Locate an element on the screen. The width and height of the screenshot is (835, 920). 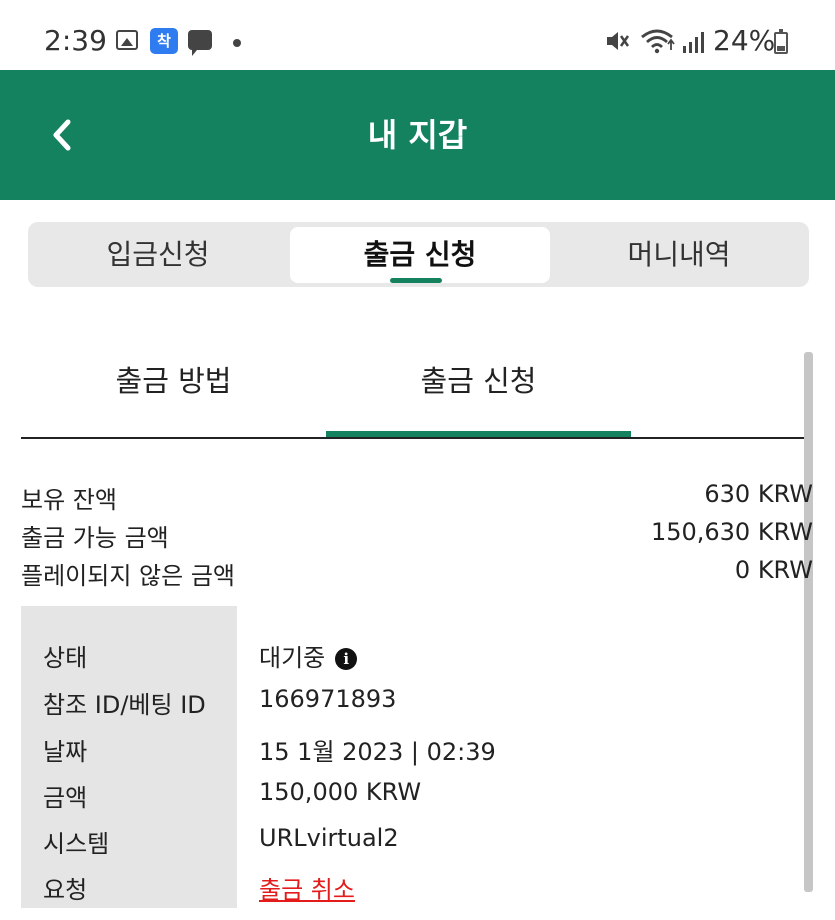
active-tab-indicator is located at coordinates (416, 280).